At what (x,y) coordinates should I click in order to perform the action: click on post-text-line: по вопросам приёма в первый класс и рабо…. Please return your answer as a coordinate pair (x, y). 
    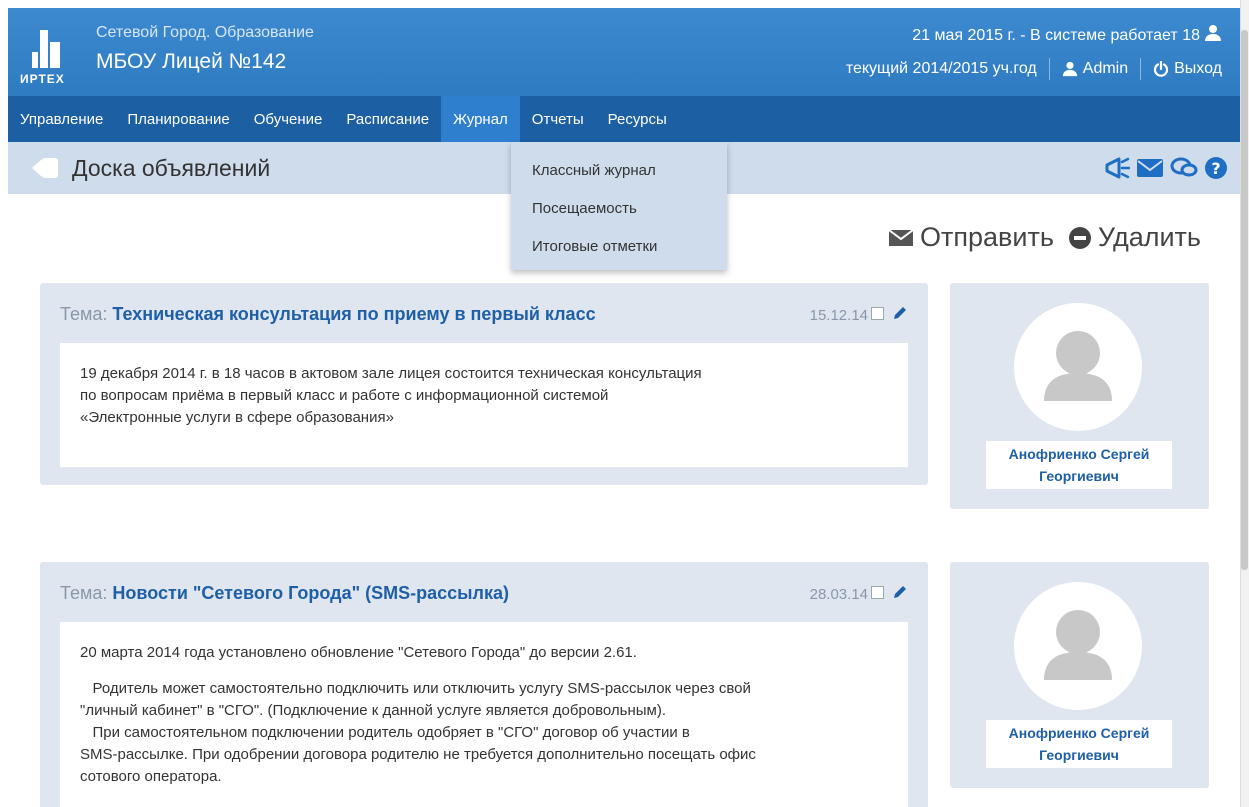
    Looking at the image, I should click on (344, 395).